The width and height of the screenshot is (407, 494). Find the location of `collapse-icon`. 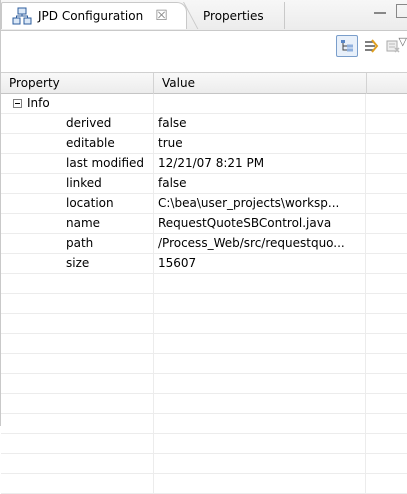

collapse-icon is located at coordinates (17, 103).